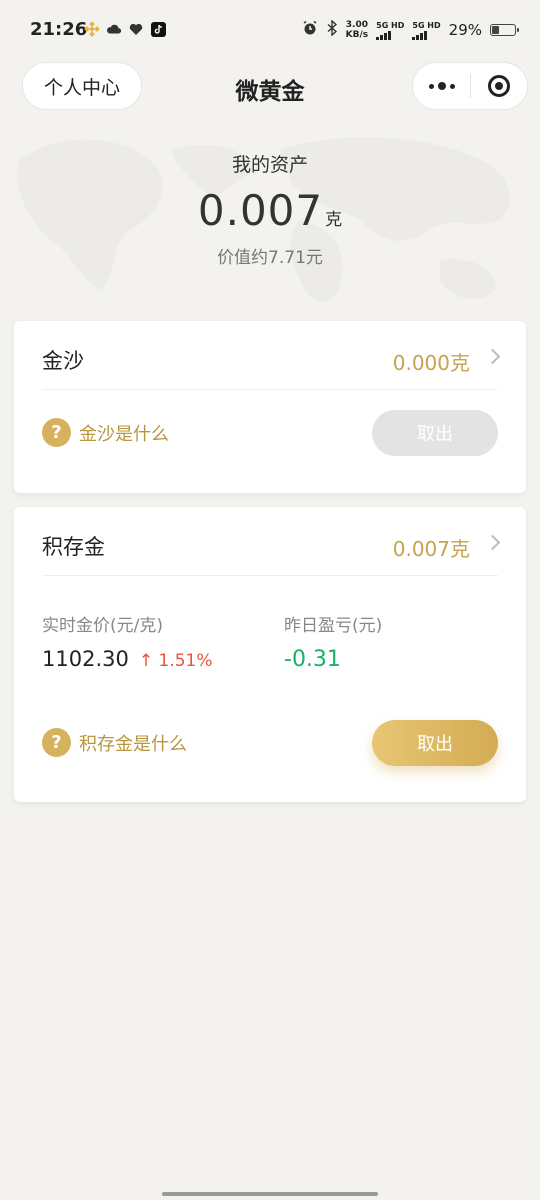 The width and height of the screenshot is (540, 1200). I want to click on my-assets-label: 我的资产, so click(269, 165).